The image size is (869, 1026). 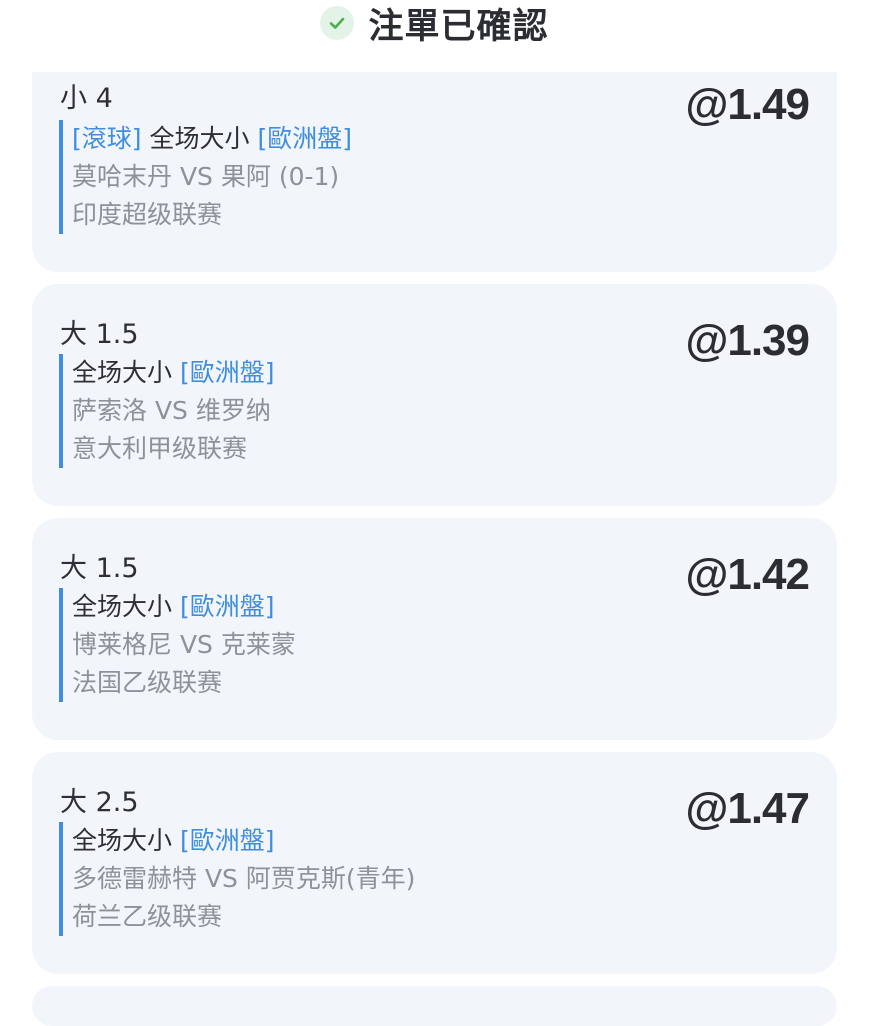 What do you see at coordinates (747, 808) in the screenshot?
I see `bet-odds: @1.47` at bounding box center [747, 808].